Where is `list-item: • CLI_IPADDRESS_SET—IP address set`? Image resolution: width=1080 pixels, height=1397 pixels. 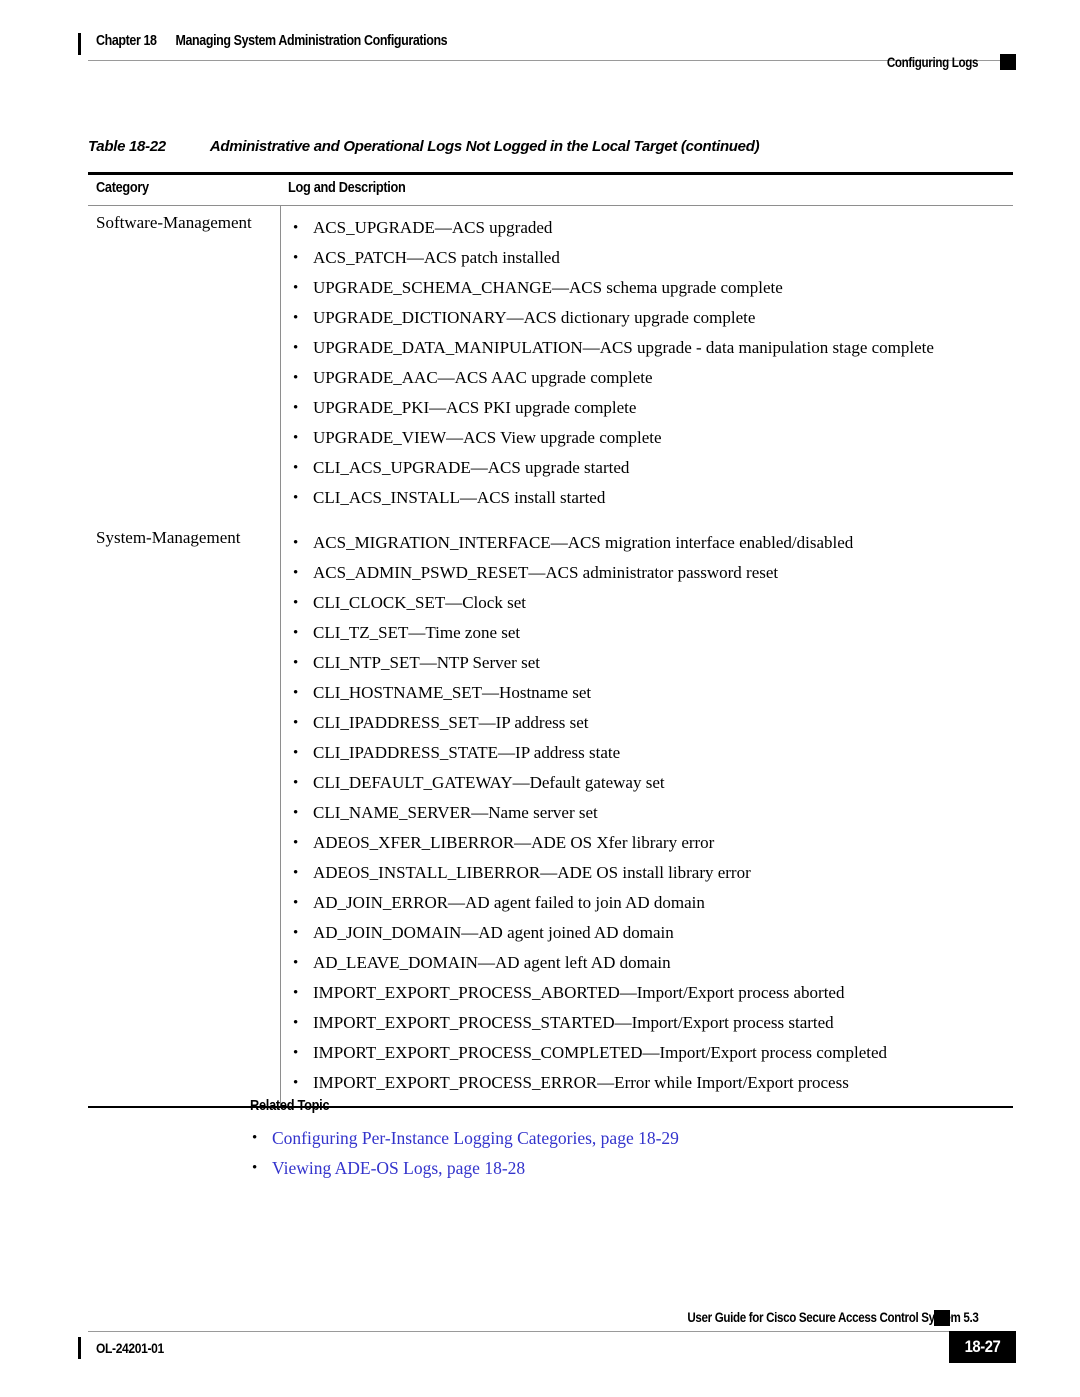 list-item: • CLI_IPADDRESS_SET—IP address set is located at coordinates (550, 723).